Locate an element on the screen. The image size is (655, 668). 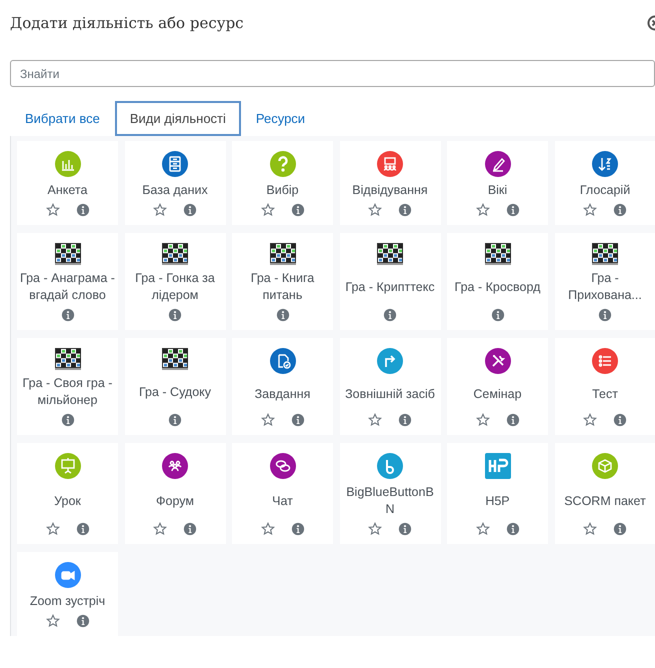
cabinet-icon is located at coordinates (175, 164).